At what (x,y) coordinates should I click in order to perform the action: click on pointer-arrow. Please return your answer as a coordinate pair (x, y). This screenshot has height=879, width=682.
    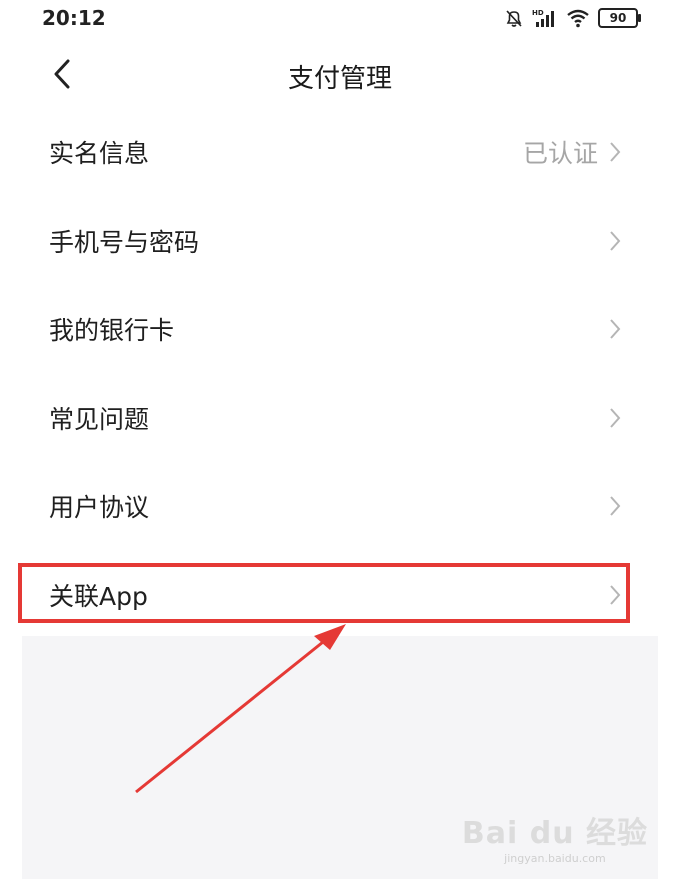
    Looking at the image, I should click on (240, 709).